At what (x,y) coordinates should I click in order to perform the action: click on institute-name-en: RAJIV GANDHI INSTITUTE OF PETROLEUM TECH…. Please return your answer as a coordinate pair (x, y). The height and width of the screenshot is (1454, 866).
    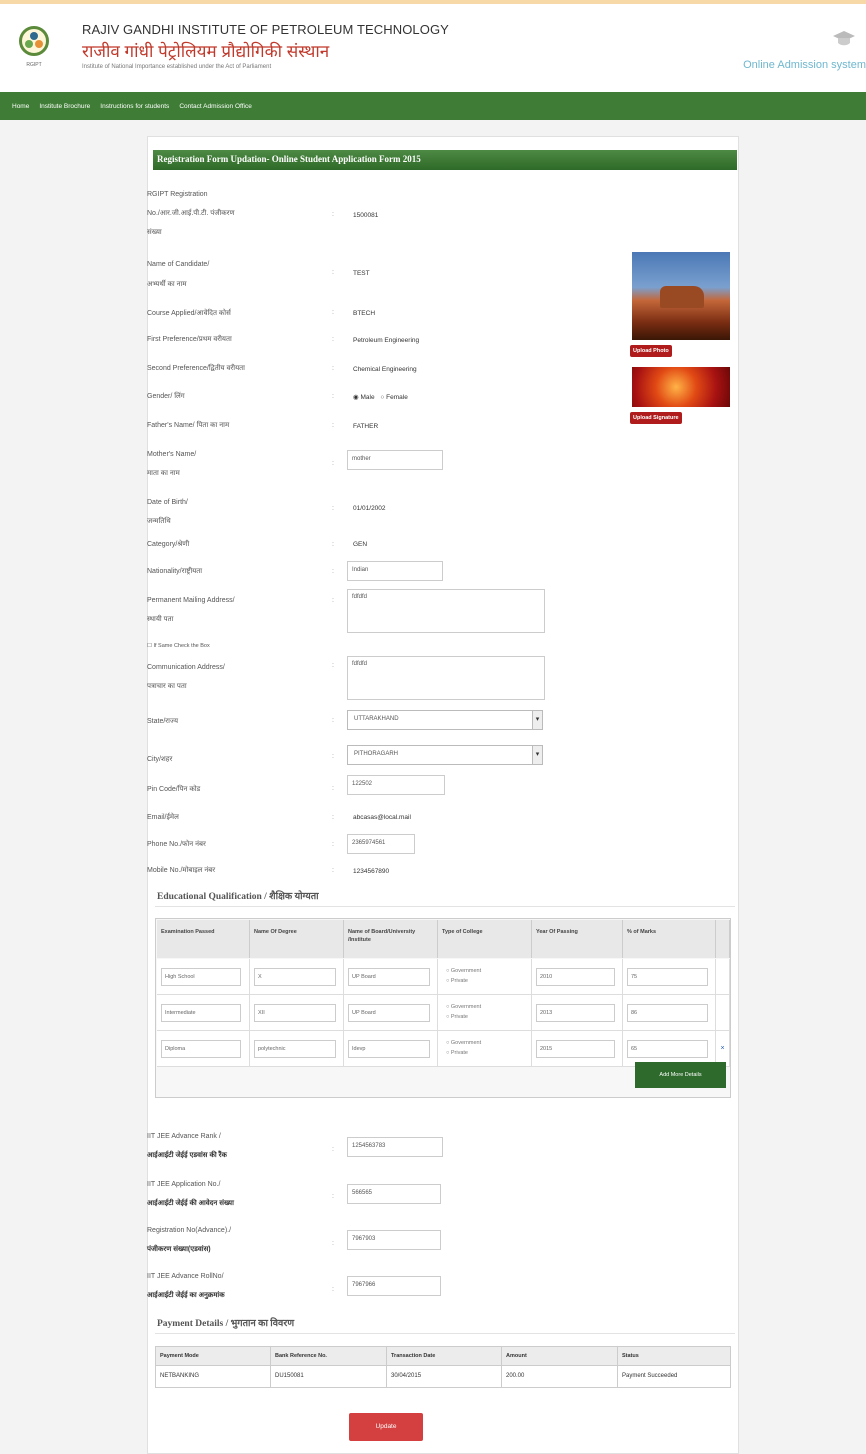
    Looking at the image, I should click on (265, 29).